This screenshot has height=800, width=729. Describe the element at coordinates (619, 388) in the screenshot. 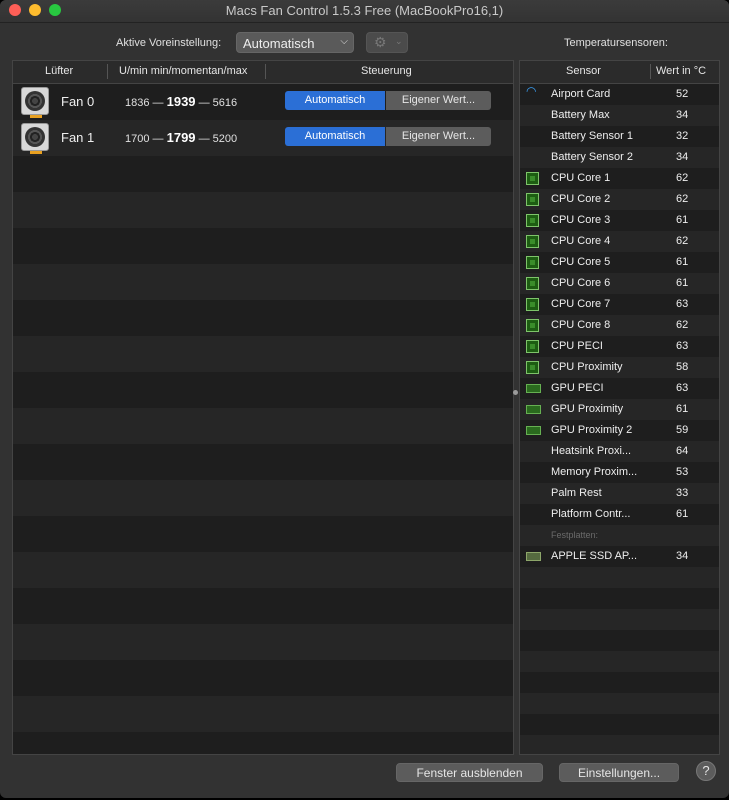

I see `table-row: GPU PECI 63` at that location.